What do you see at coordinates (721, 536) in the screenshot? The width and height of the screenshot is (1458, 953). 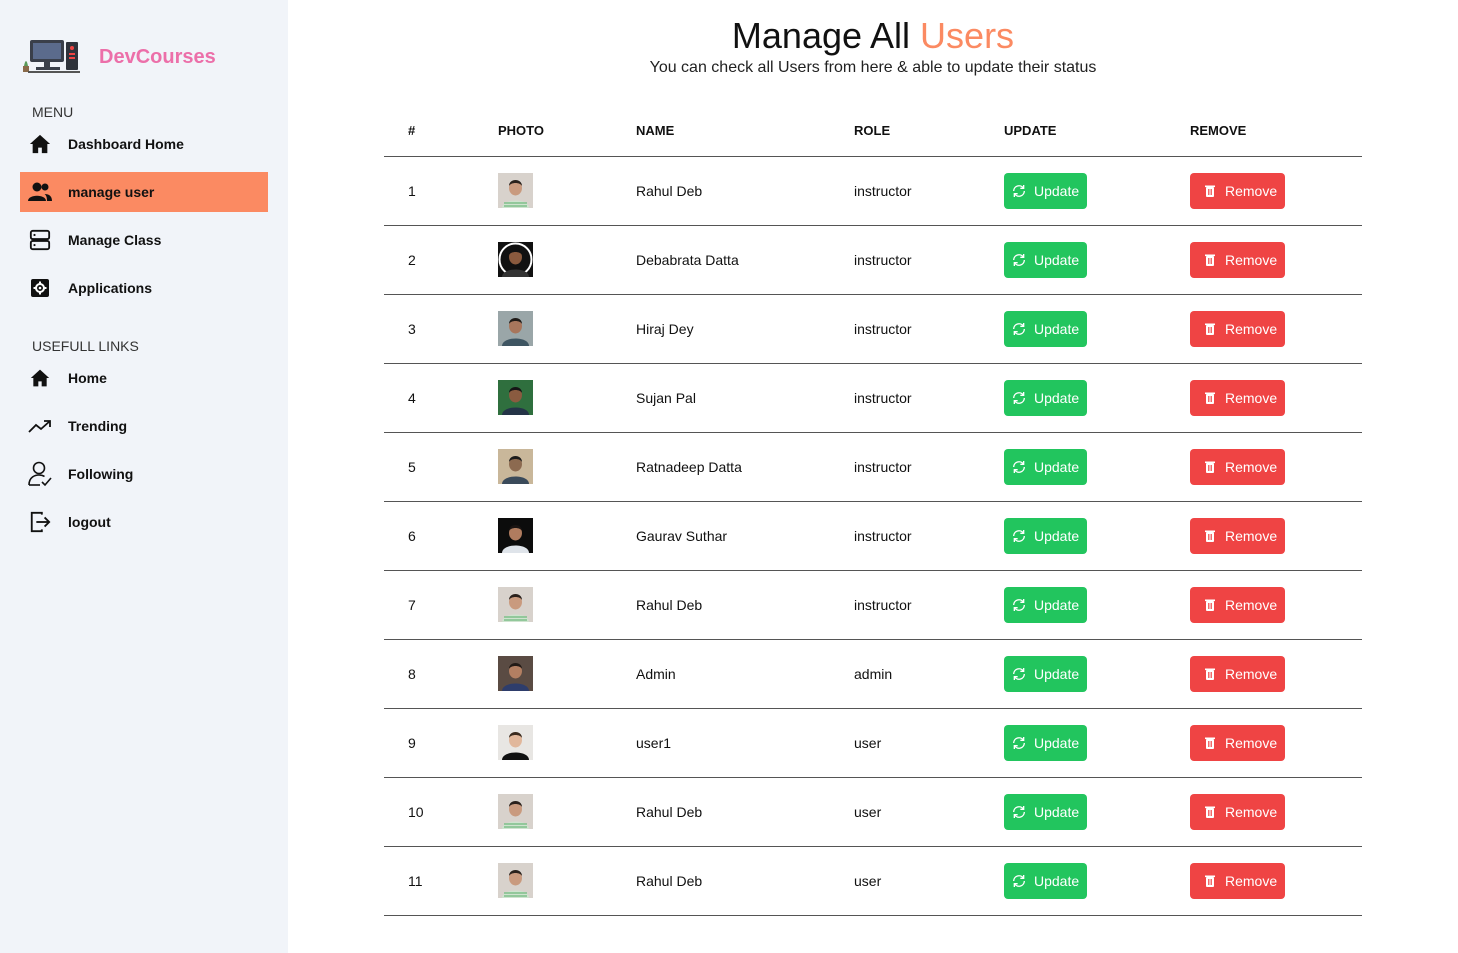 I see `row-name: Gaurav Suthar` at bounding box center [721, 536].